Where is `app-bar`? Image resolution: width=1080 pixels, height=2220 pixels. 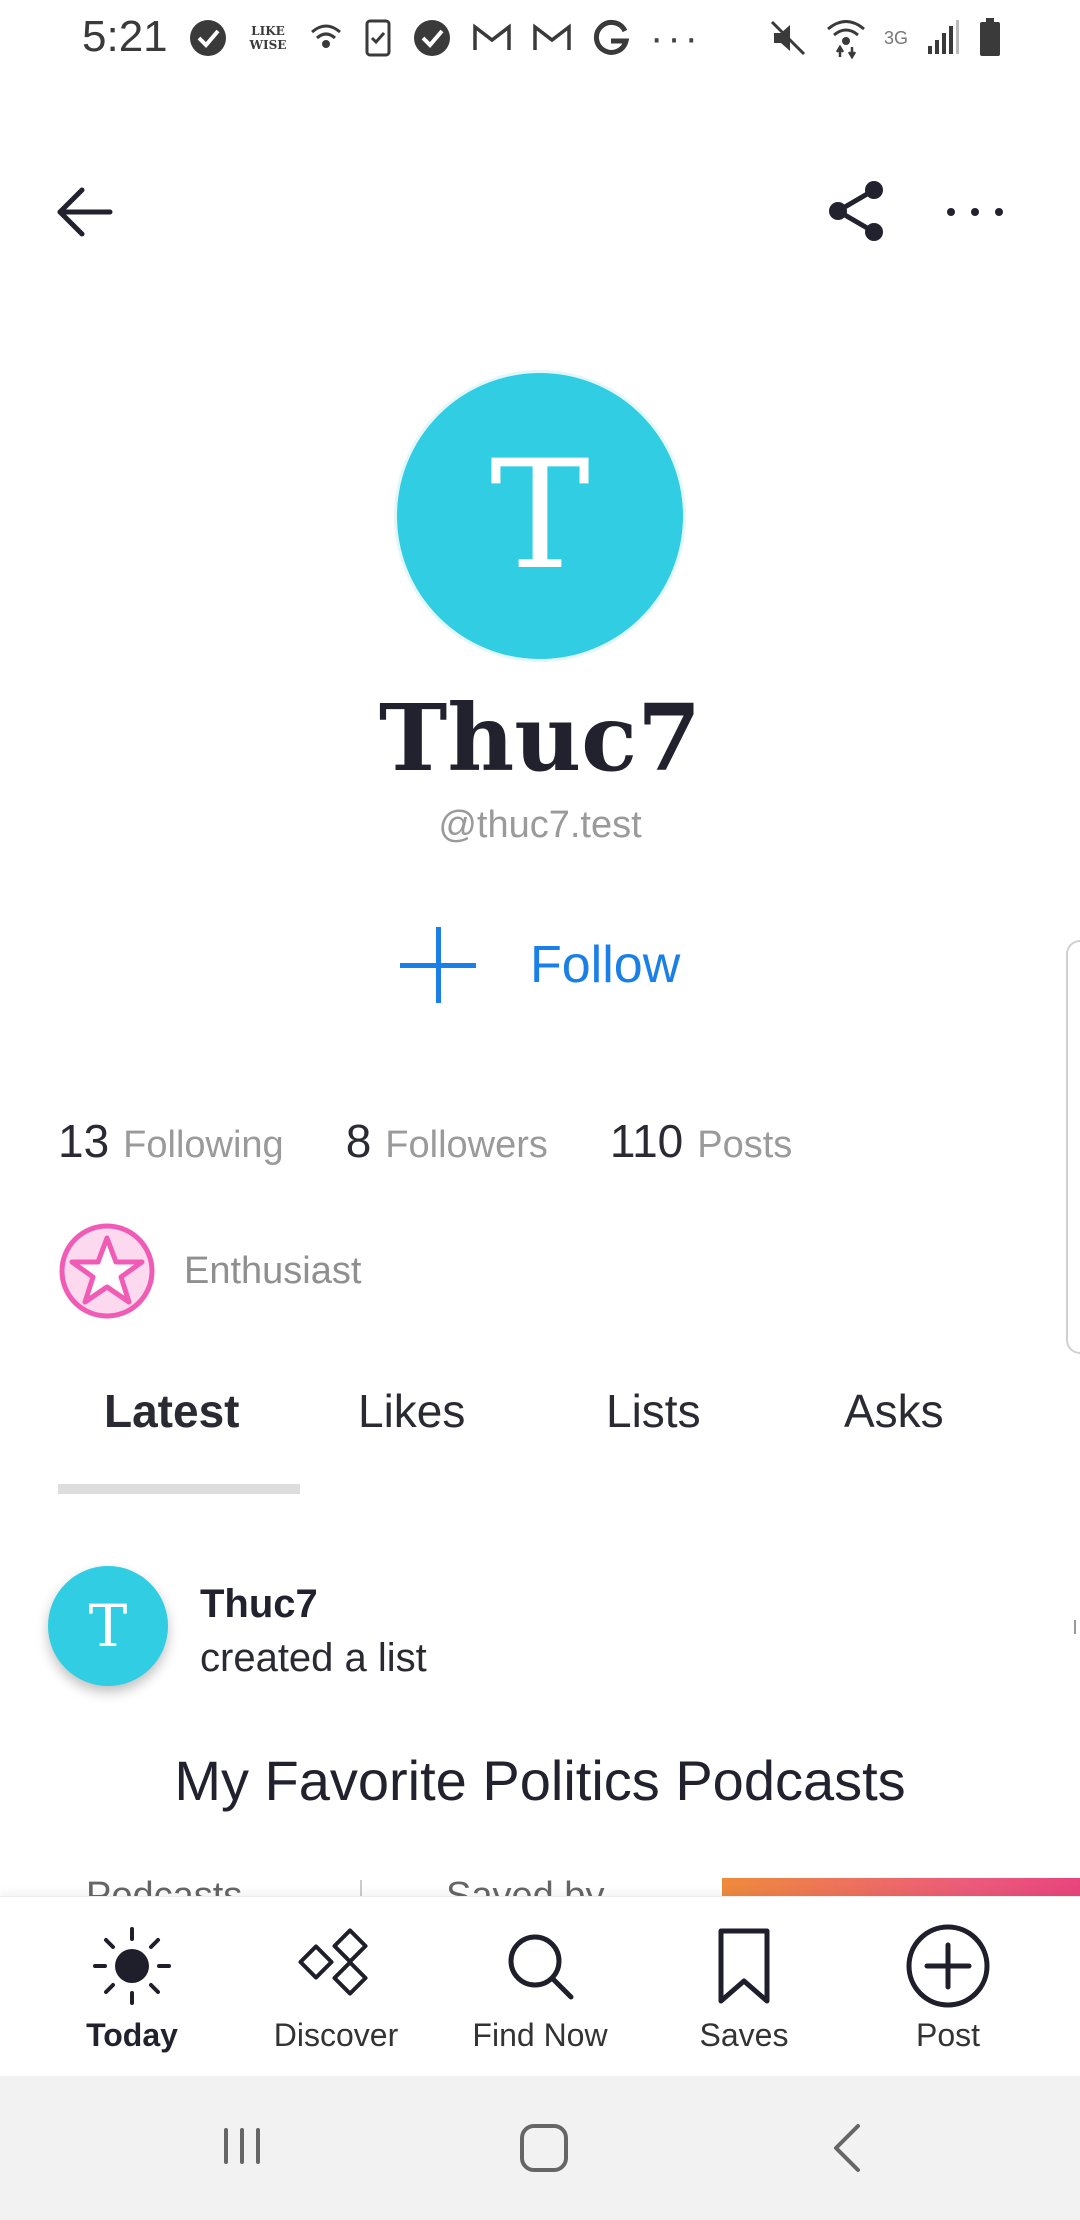 app-bar is located at coordinates (540, 210).